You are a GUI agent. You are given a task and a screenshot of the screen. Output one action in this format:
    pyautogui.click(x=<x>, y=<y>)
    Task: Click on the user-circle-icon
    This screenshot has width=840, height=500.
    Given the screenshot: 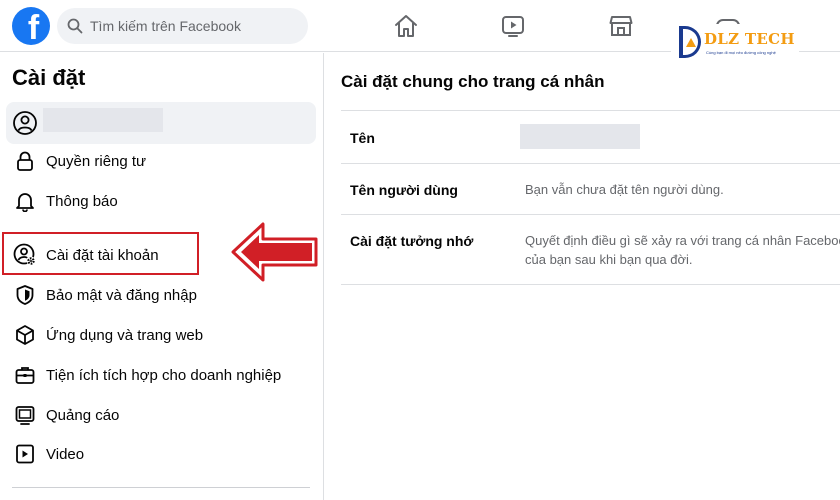 What is the action you would take?
    pyautogui.click(x=25, y=123)
    